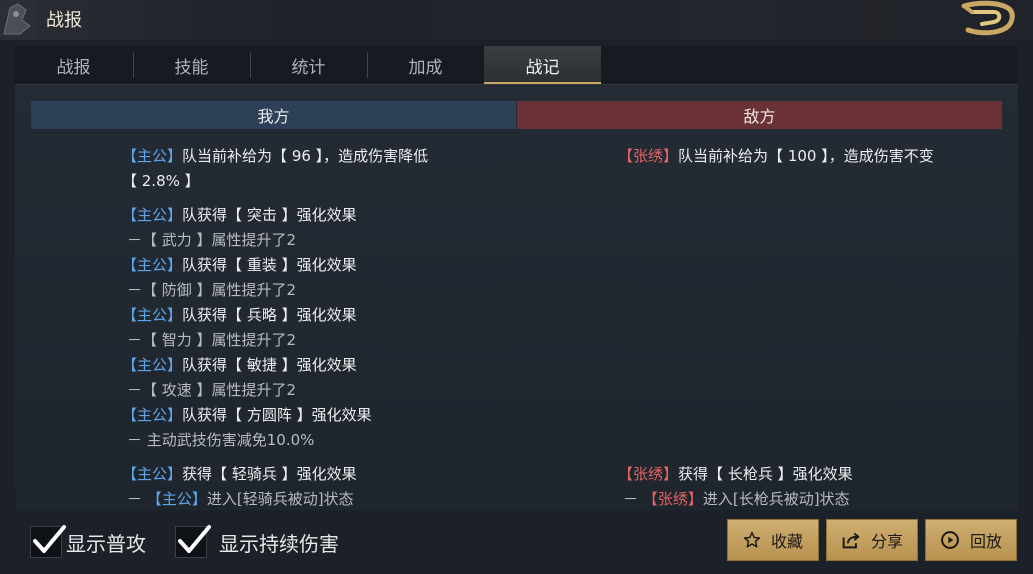  What do you see at coordinates (212, 390) in the screenshot?
I see `log-subline: －【 攻速 】属性提升了2` at bounding box center [212, 390].